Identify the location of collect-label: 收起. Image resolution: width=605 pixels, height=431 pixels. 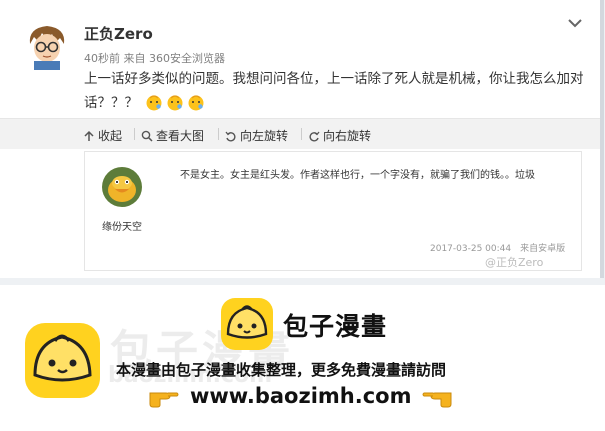
(110, 136).